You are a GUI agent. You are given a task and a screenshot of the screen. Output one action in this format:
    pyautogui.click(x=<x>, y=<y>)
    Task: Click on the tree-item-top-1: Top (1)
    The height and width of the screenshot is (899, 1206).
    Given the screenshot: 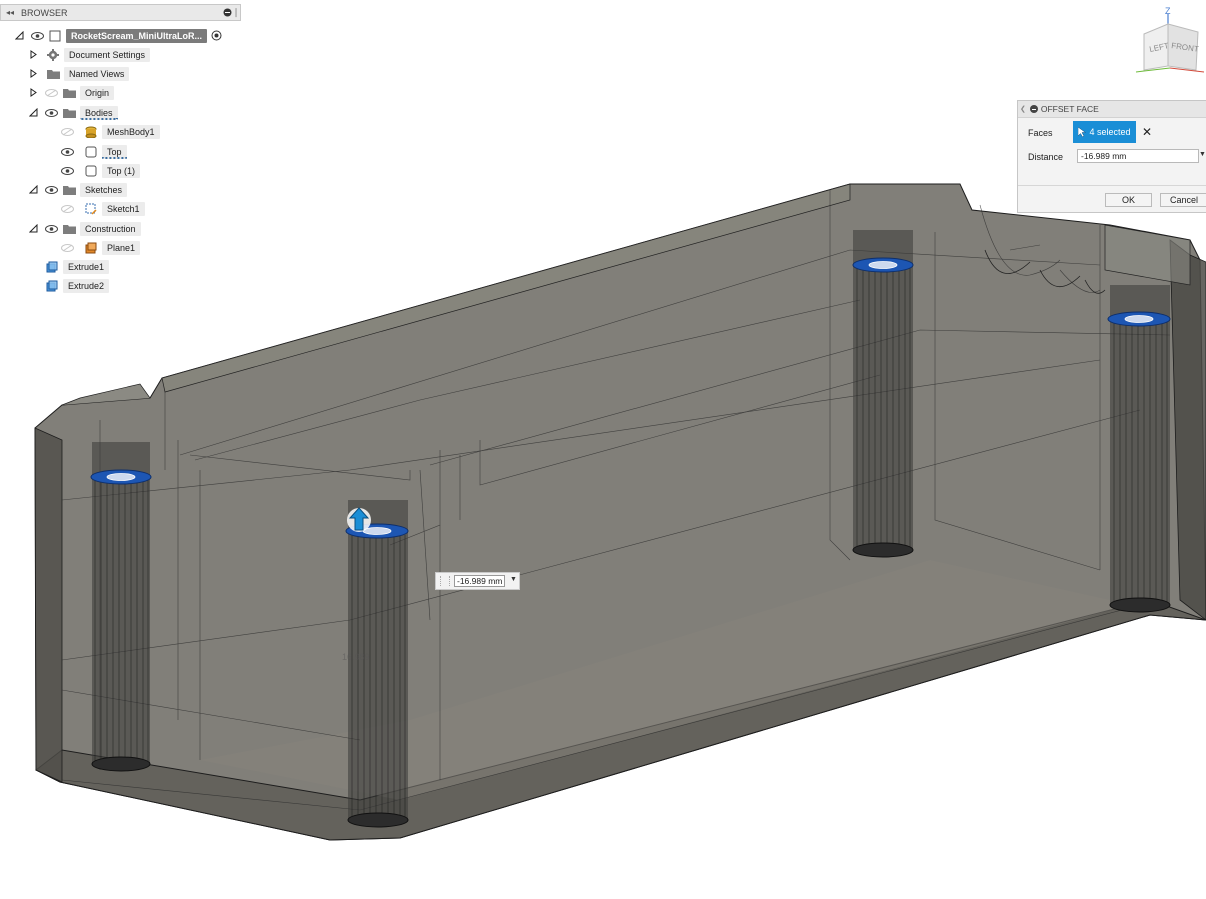 What is the action you would take?
    pyautogui.click(x=100, y=170)
    